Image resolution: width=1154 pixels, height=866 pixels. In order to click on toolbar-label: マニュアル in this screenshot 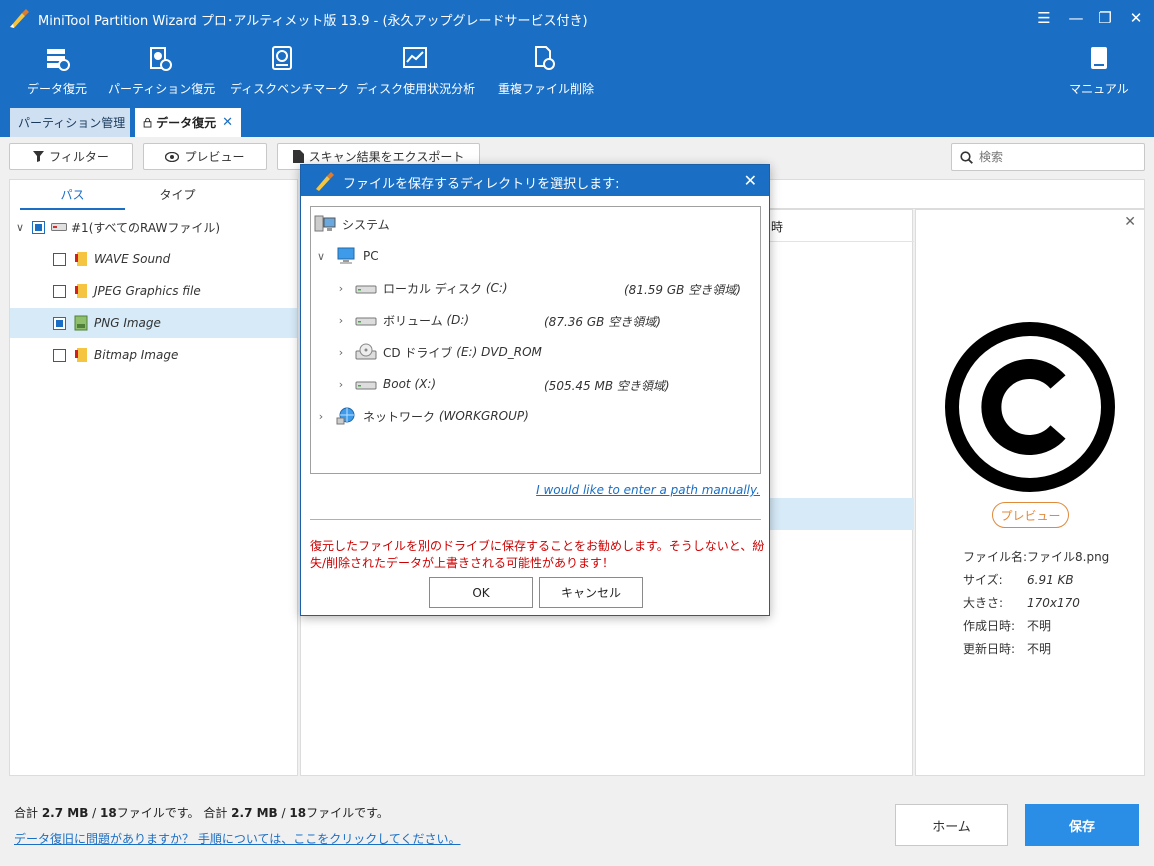, I will do `click(1099, 89)`.